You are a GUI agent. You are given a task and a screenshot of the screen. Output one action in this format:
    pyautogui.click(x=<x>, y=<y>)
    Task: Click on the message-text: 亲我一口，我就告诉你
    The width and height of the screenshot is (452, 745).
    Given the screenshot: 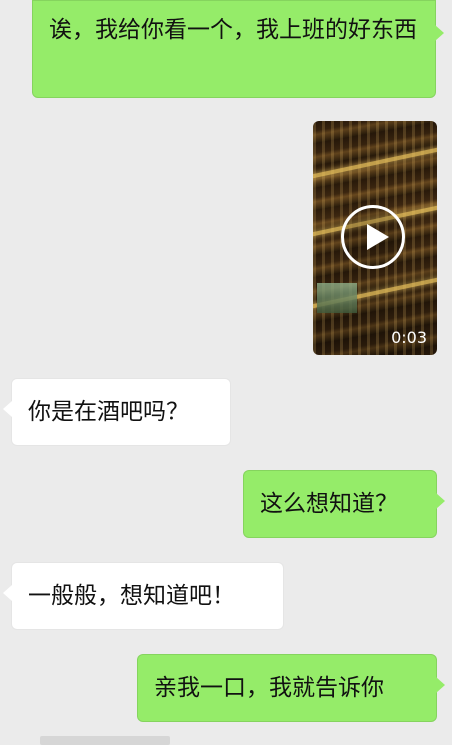 What is the action you would take?
    pyautogui.click(x=269, y=688)
    